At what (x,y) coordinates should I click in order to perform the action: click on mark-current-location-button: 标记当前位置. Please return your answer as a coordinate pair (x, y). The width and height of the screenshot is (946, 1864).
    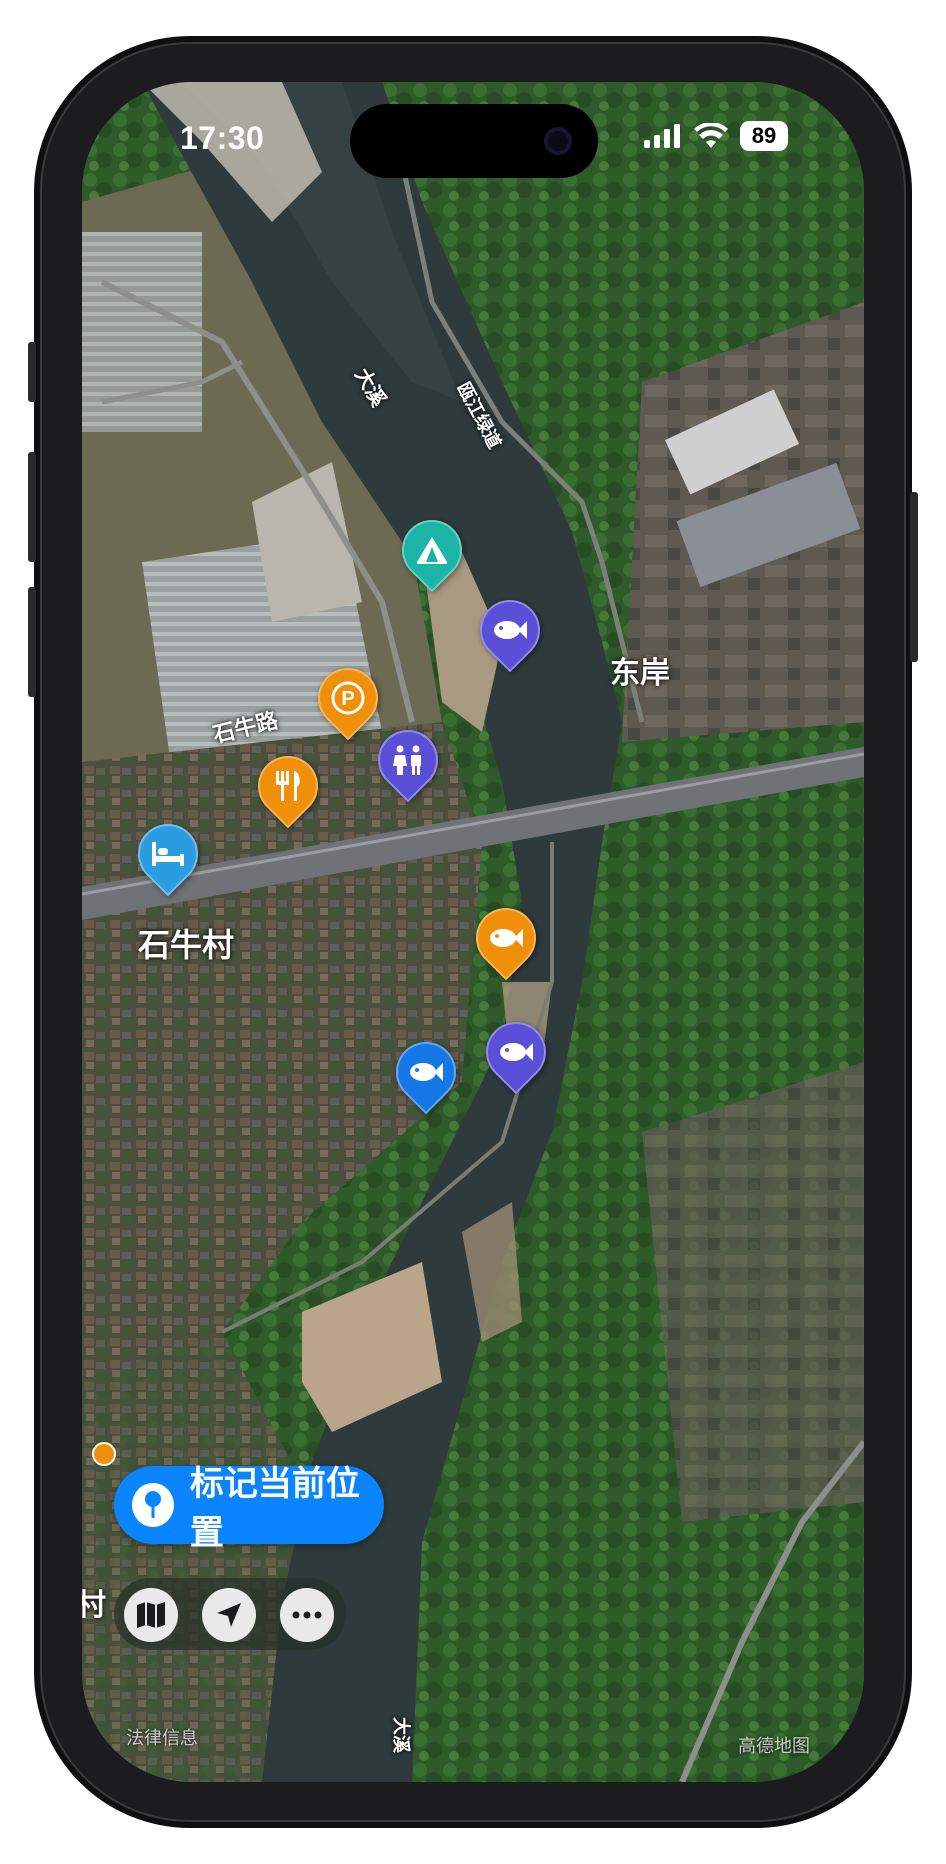
    Looking at the image, I should click on (249, 1508).